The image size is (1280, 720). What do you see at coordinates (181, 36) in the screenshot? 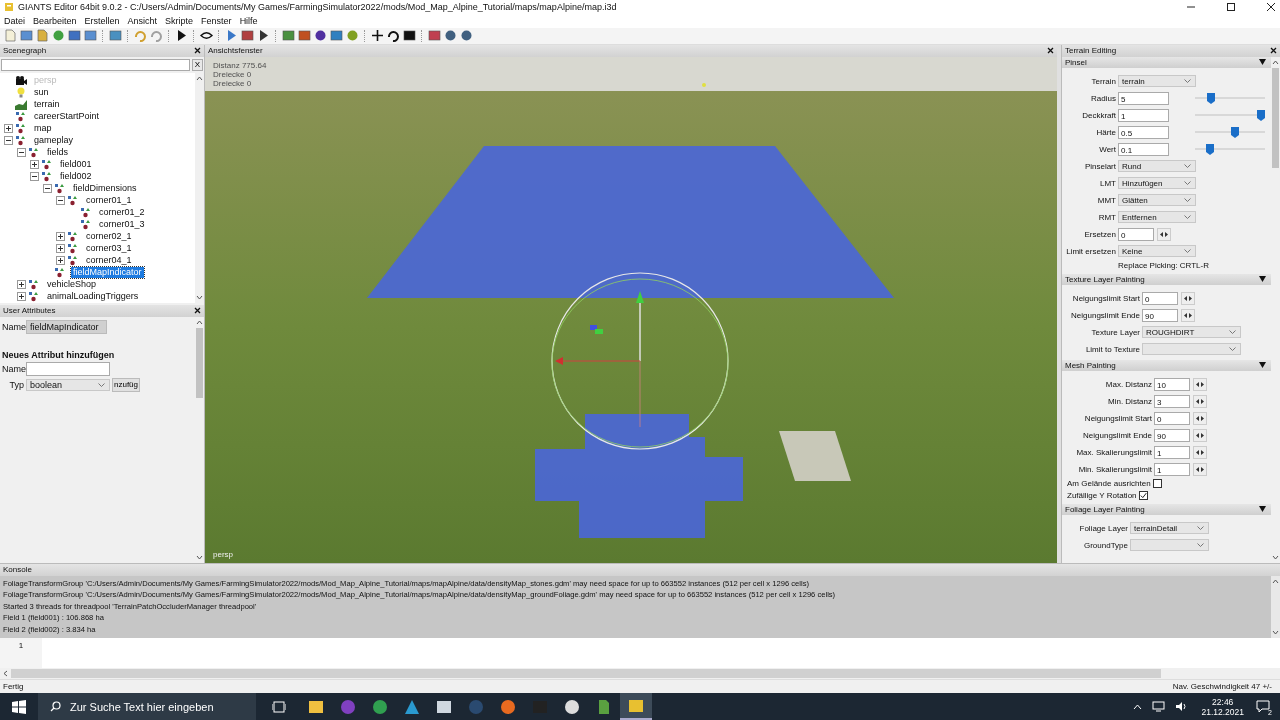
I see `play-icon` at bounding box center [181, 36].